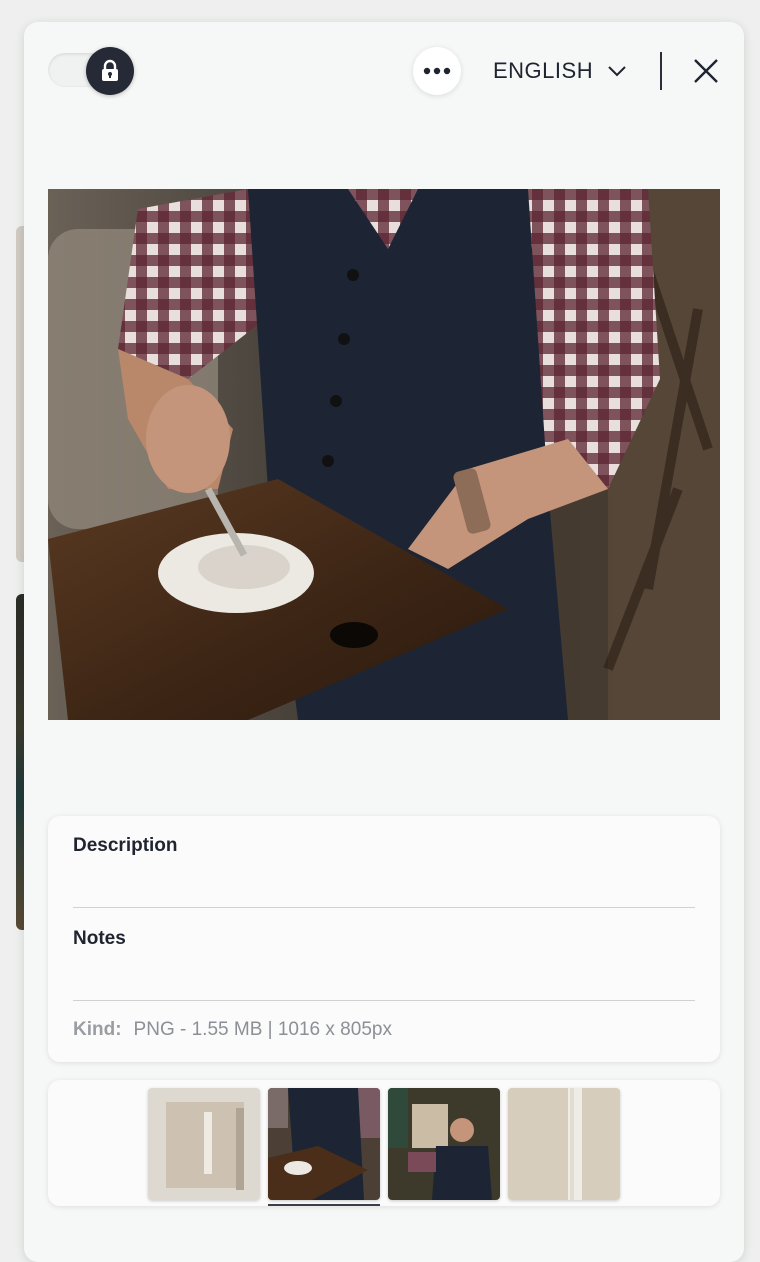  I want to click on close-button, so click(706, 71).